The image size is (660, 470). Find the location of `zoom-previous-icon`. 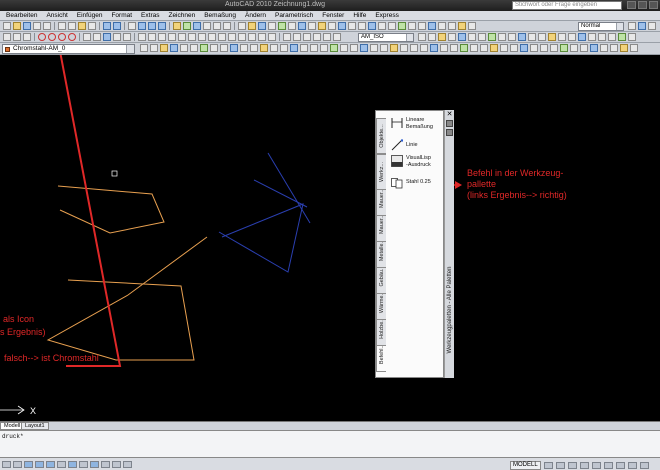

zoom-previous-icon is located at coordinates (162, 26).